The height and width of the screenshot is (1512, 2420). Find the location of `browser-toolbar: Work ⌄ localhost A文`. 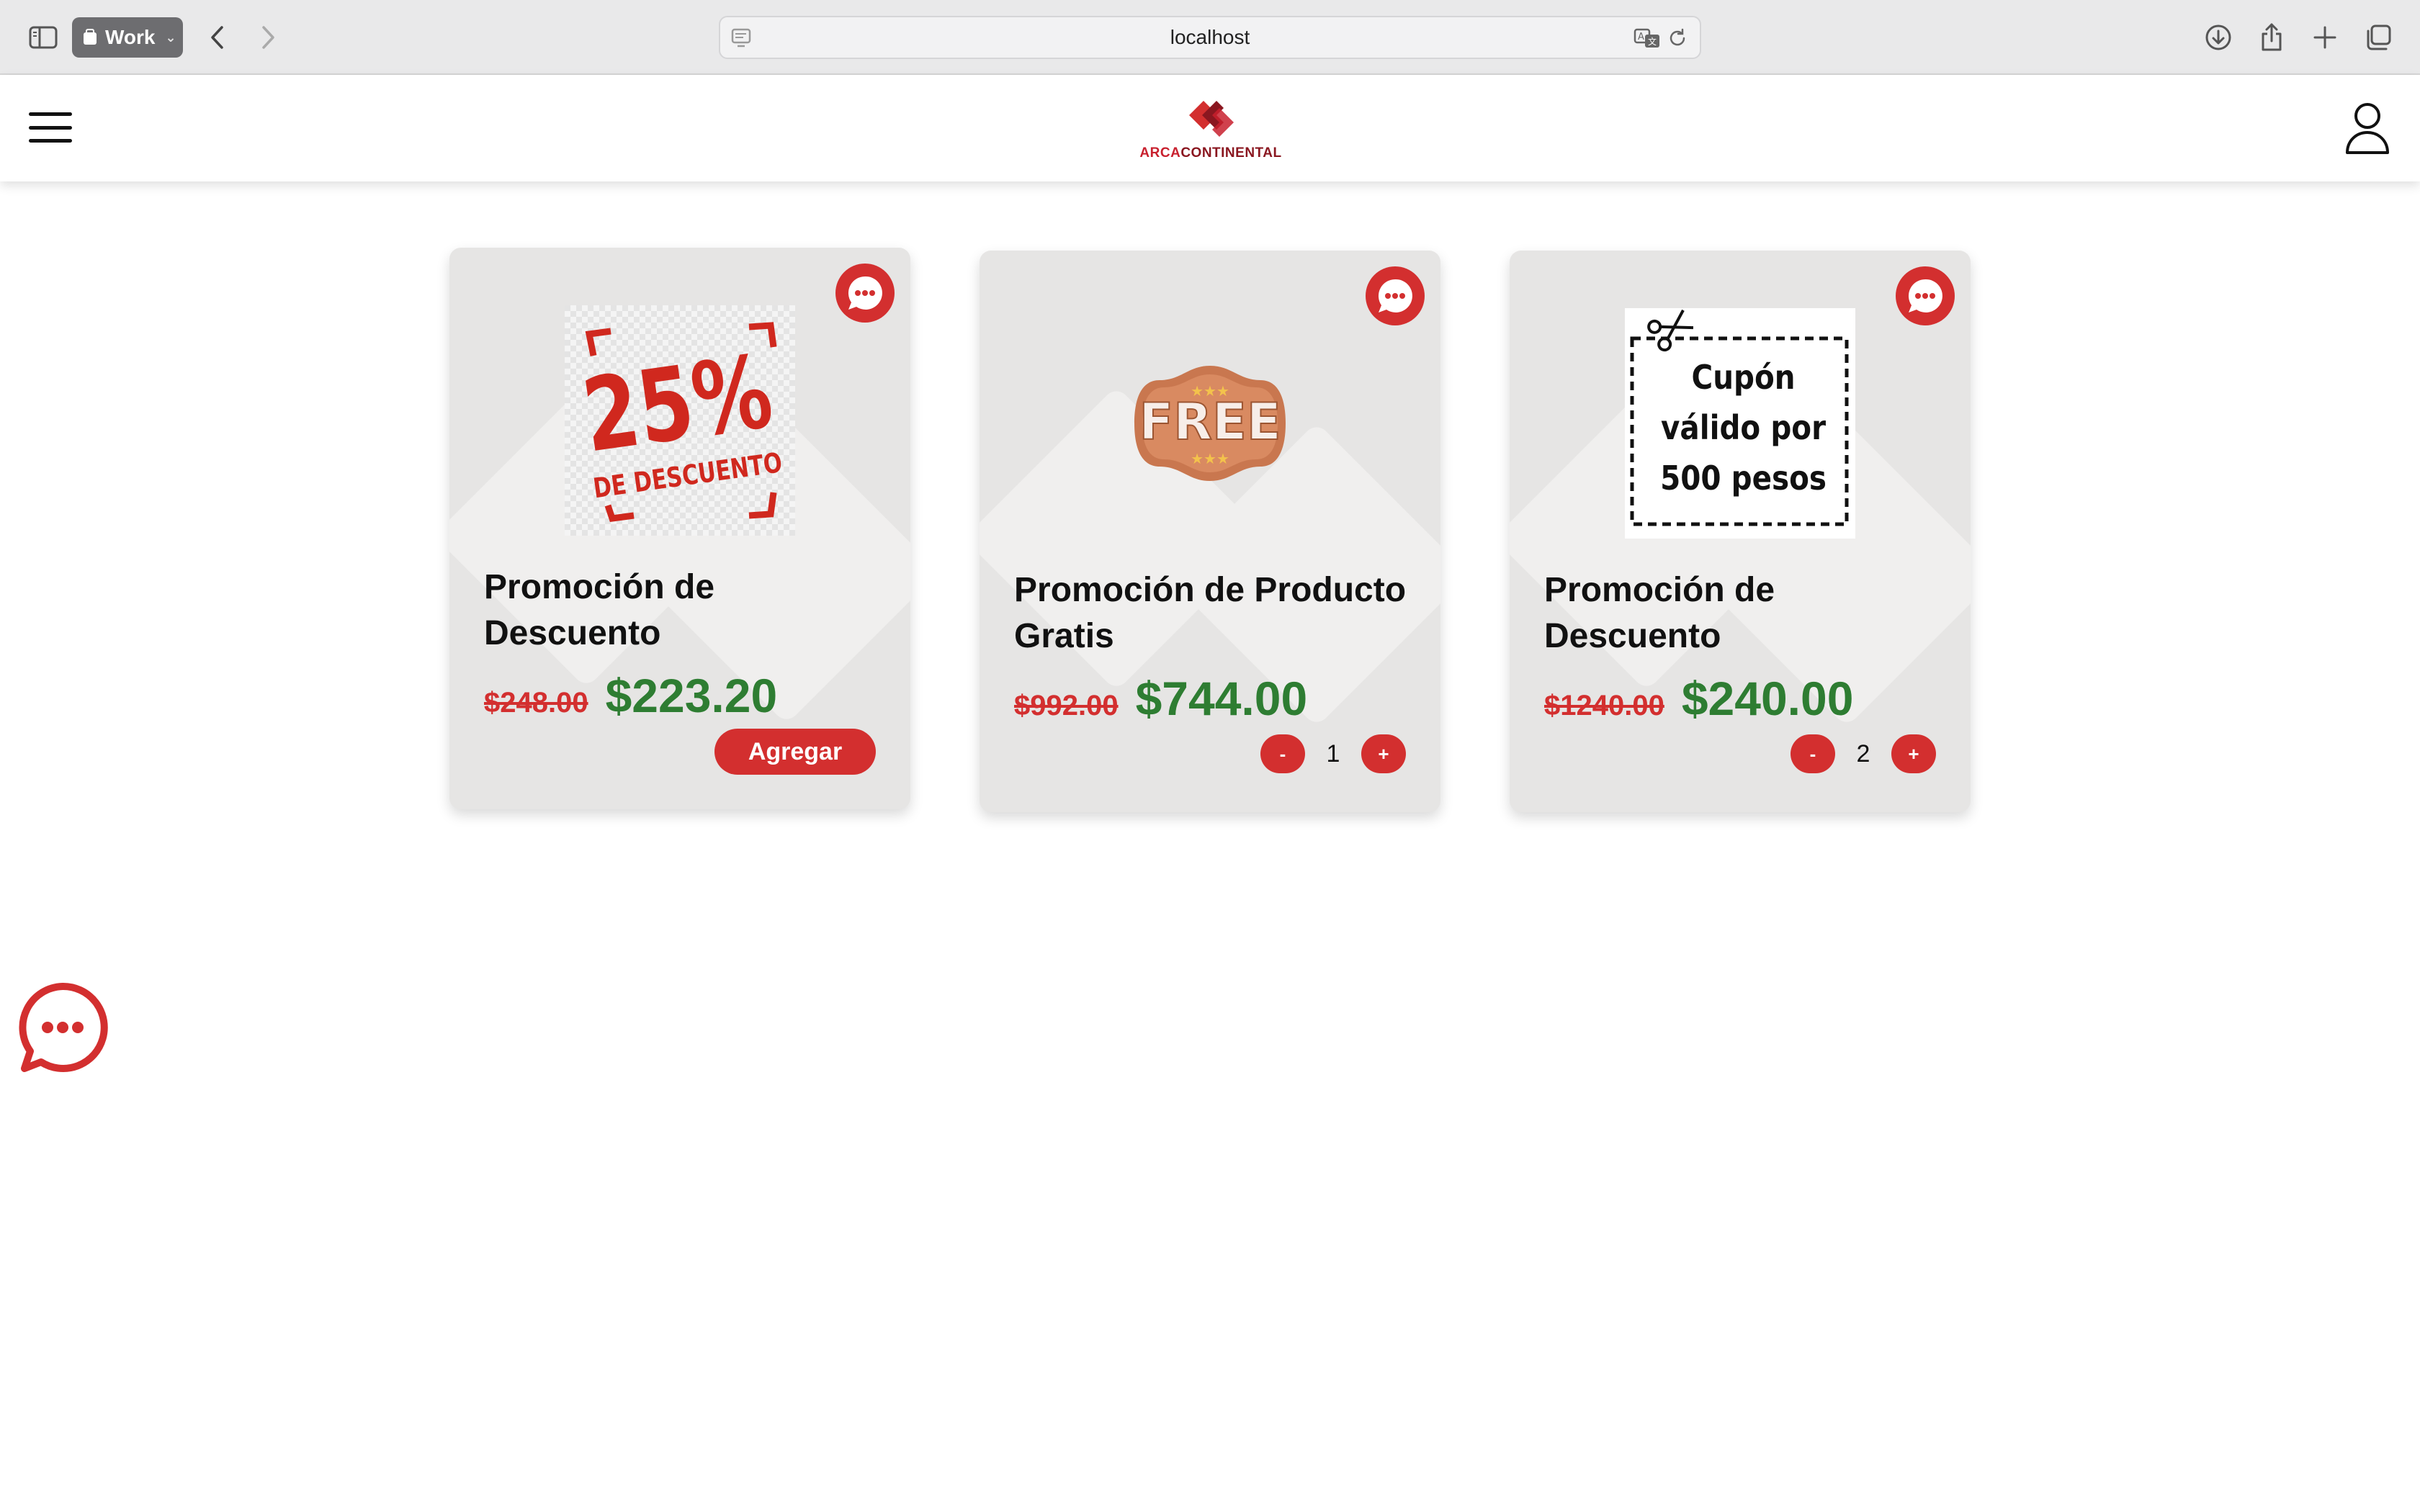

browser-toolbar: Work ⌄ localhost A文 is located at coordinates (1210, 37).